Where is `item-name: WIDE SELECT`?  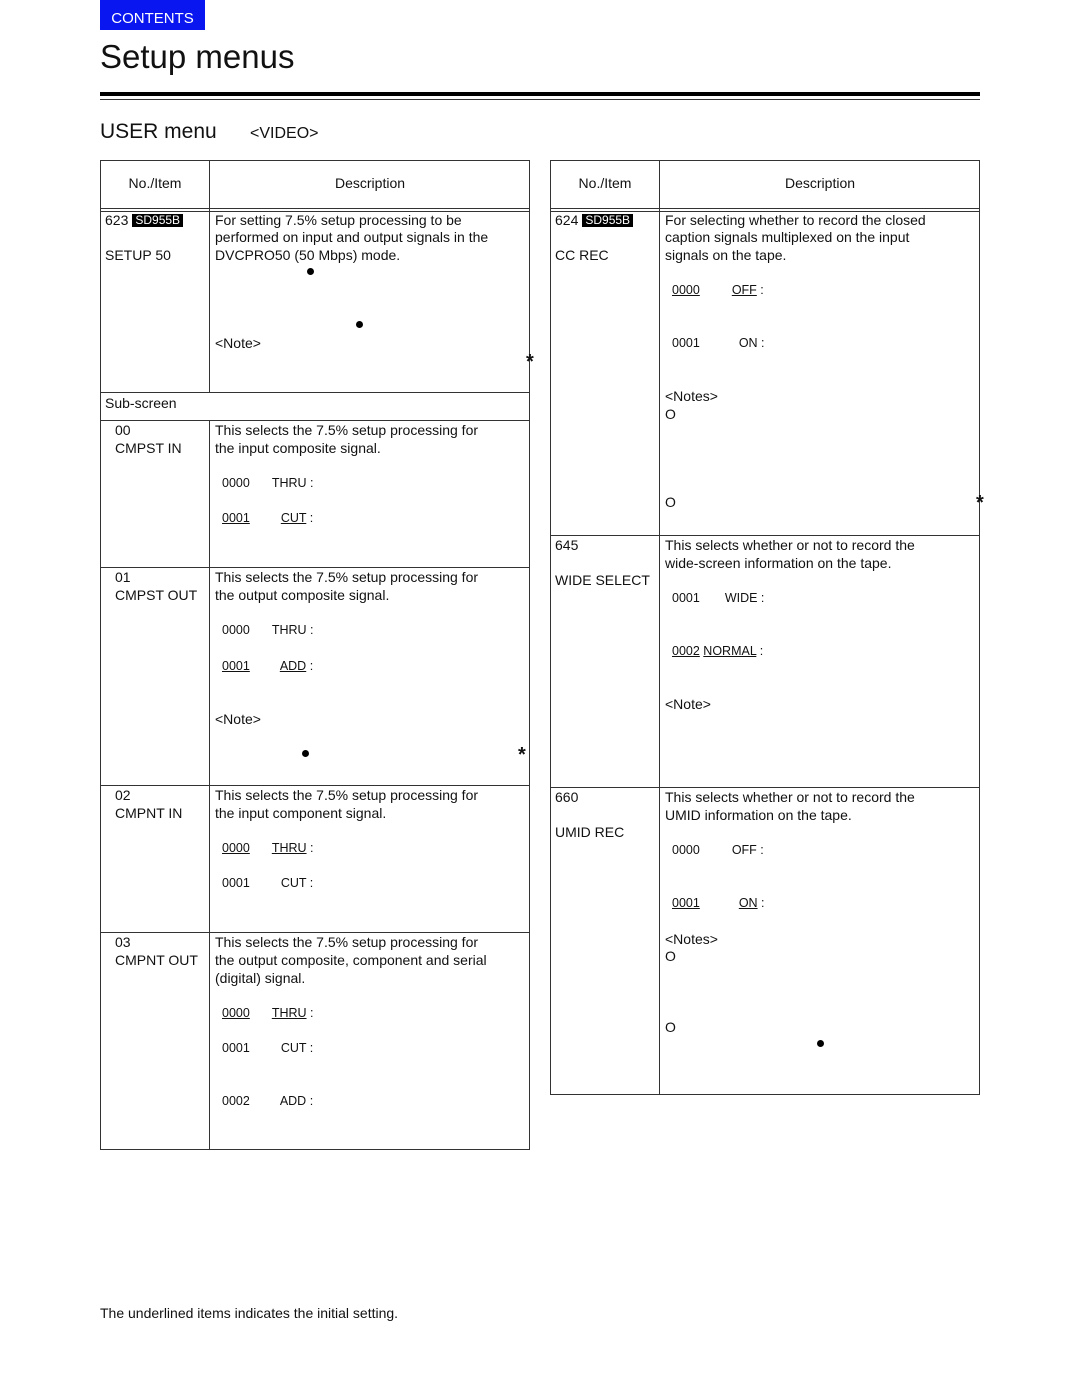
item-name: WIDE SELECT is located at coordinates (602, 580).